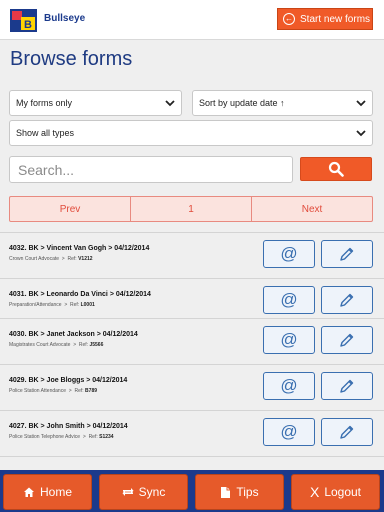 The height and width of the screenshot is (512, 384). I want to click on bottom-nav: Home Sync Tips X Logout, so click(192, 491).